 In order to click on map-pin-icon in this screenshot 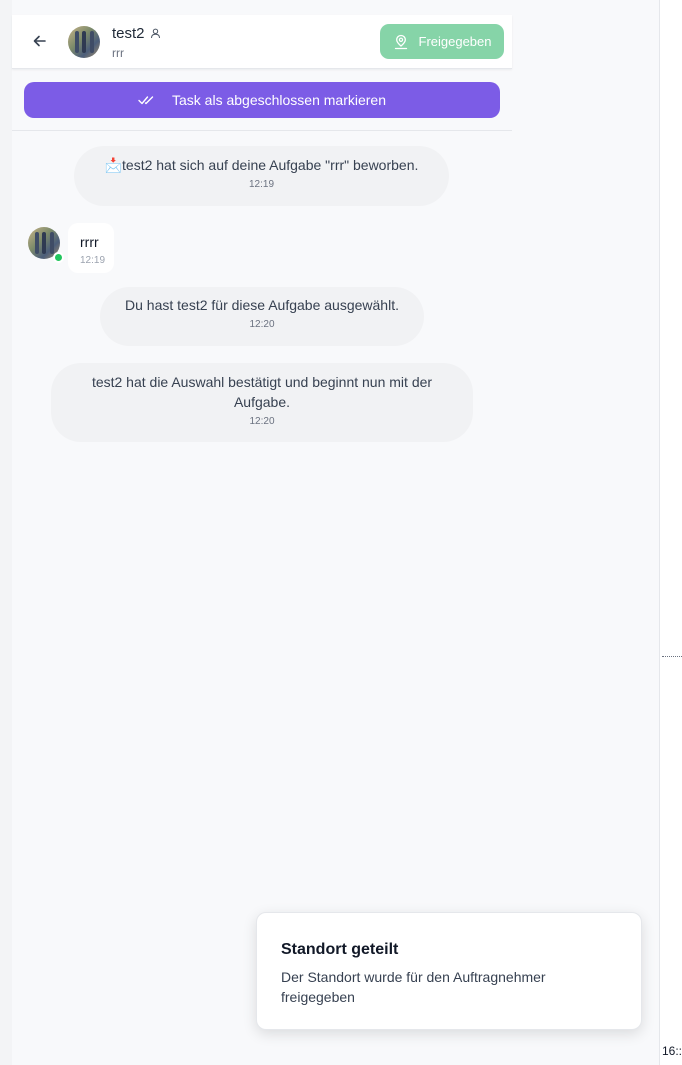, I will do `click(400, 41)`.